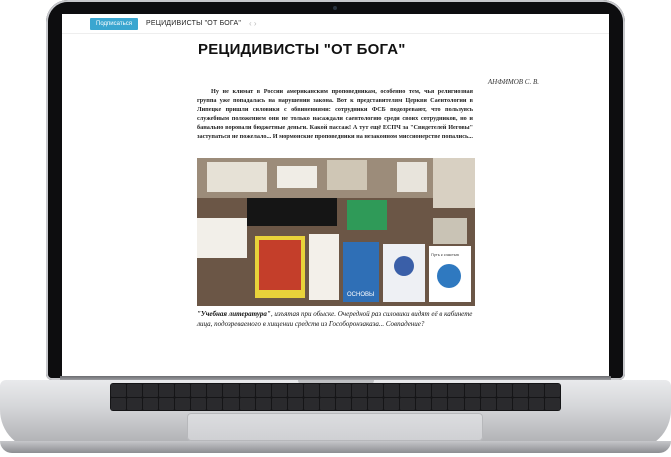 The image size is (671, 457). Describe the element at coordinates (513, 82) in the screenshot. I see `article-author: АНФИМОВ С. В.` at that location.